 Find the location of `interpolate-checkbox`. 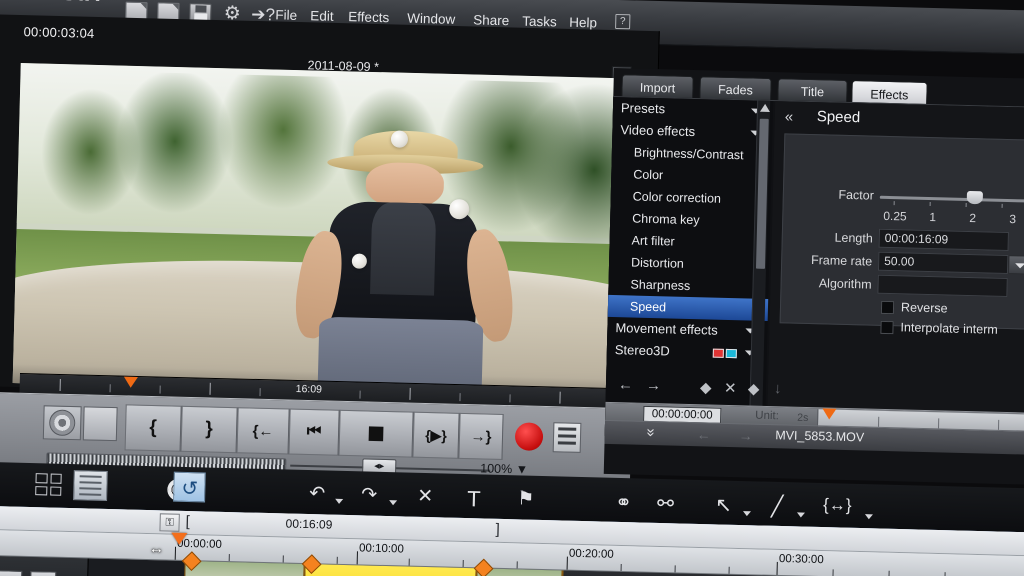

interpolate-checkbox is located at coordinates (887, 327).